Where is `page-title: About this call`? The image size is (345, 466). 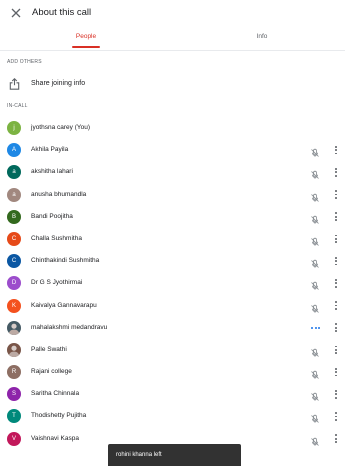
page-title: About this call is located at coordinates (62, 12).